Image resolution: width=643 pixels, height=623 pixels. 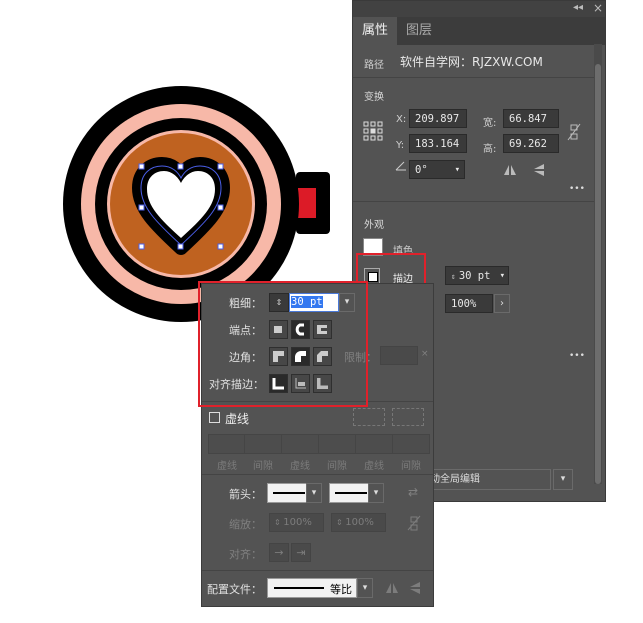 What do you see at coordinates (438, 118) in the screenshot?
I see `x-field: 209.897` at bounding box center [438, 118].